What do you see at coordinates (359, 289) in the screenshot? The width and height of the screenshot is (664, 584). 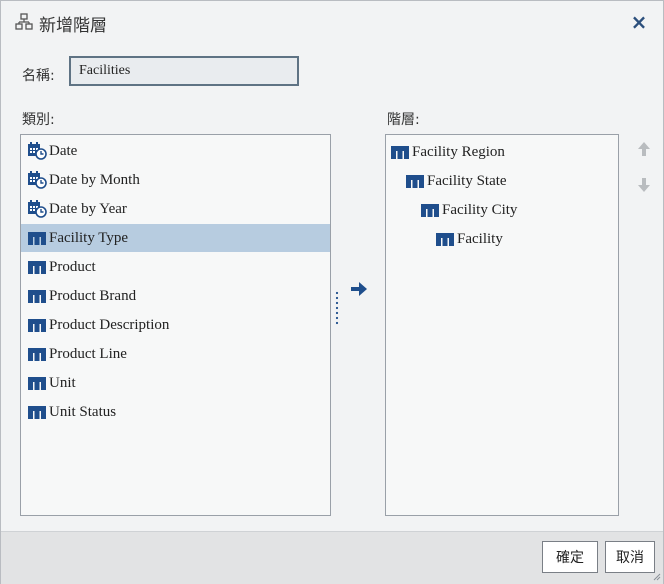 I see `add-to-hierarchy-arrow-icon` at bounding box center [359, 289].